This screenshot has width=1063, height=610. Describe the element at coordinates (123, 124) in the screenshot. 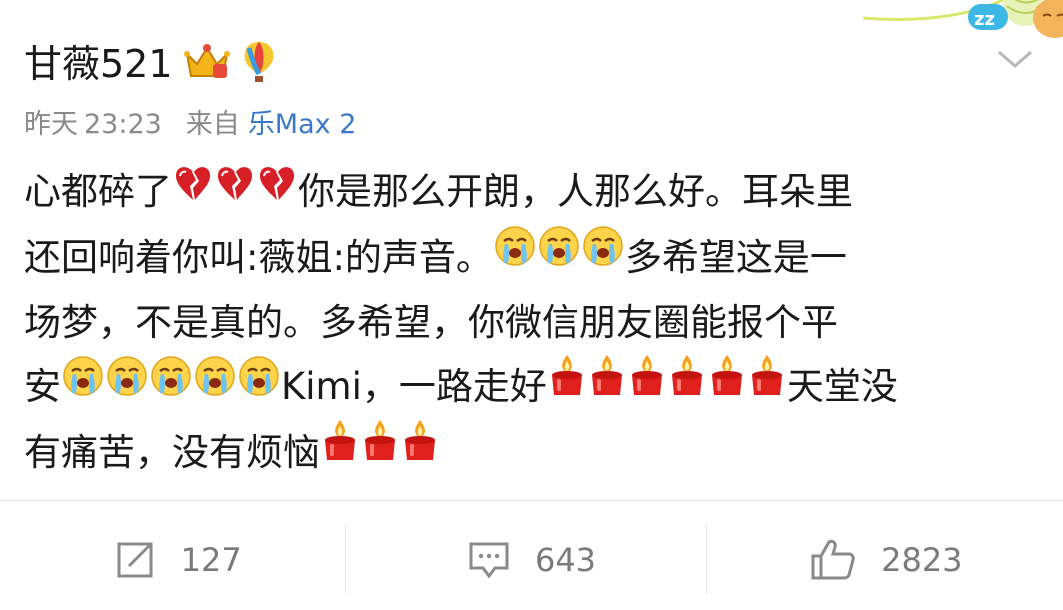

I see `post-time: 23:23` at that location.